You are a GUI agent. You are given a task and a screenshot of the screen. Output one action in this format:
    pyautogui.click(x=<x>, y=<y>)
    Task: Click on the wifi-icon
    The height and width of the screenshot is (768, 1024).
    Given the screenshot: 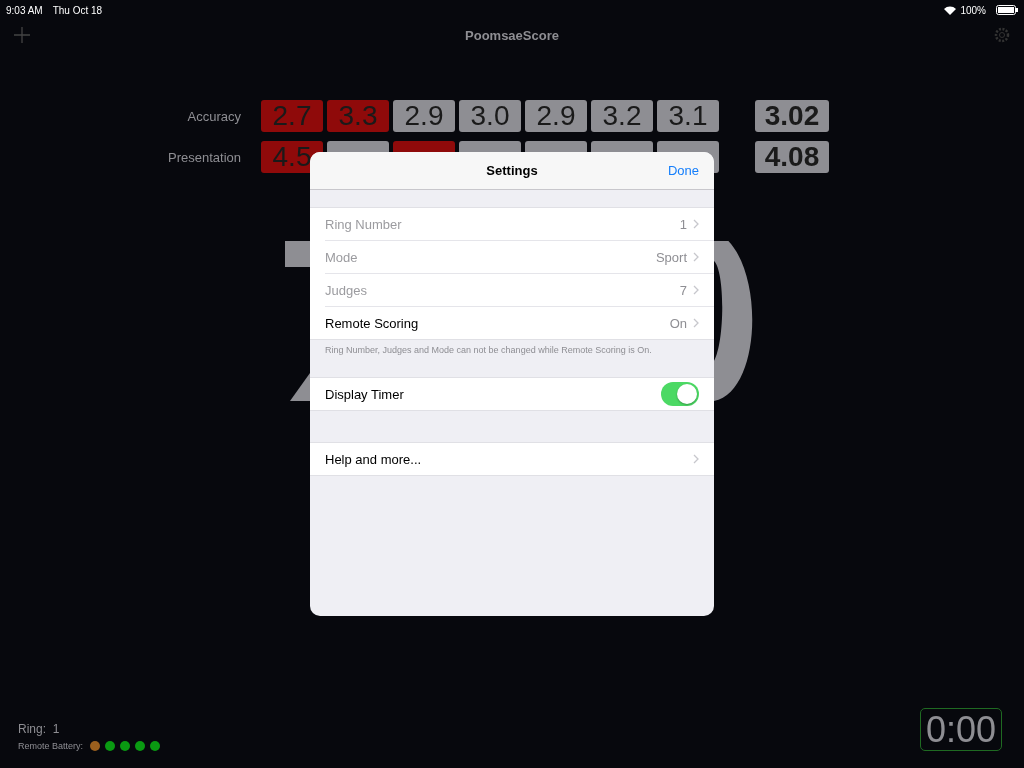 What is the action you would take?
    pyautogui.click(x=950, y=10)
    